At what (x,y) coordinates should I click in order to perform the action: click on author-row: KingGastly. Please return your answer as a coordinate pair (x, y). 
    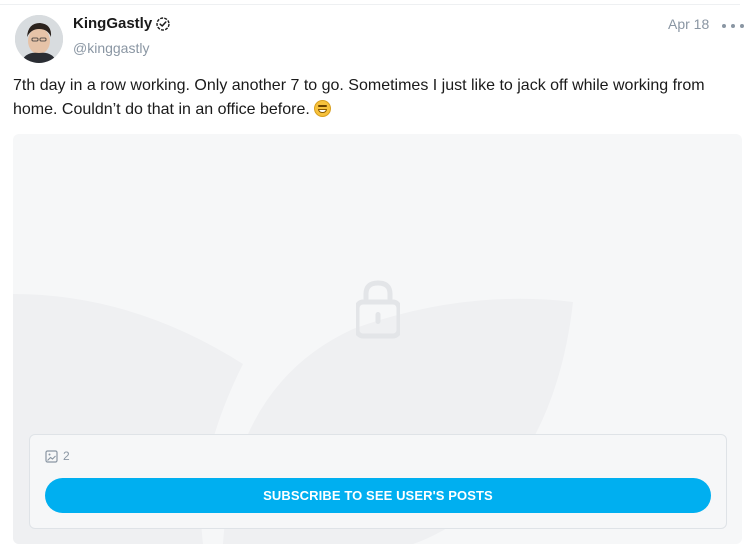
    Looking at the image, I should click on (121, 23).